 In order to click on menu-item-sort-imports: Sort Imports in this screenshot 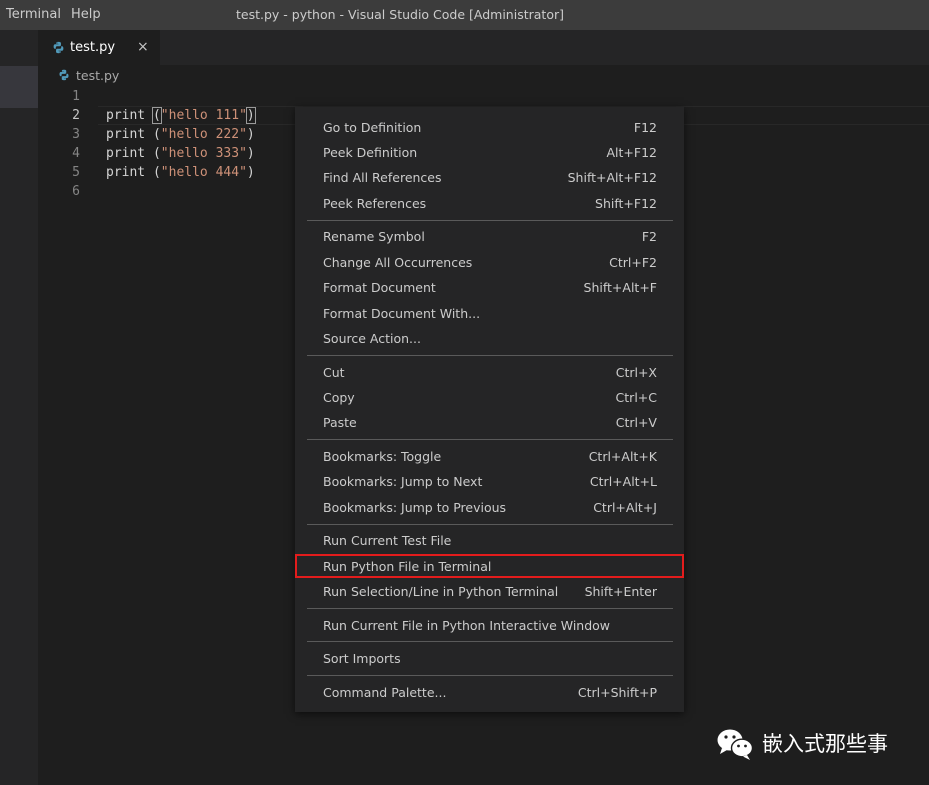, I will do `click(489, 658)`.